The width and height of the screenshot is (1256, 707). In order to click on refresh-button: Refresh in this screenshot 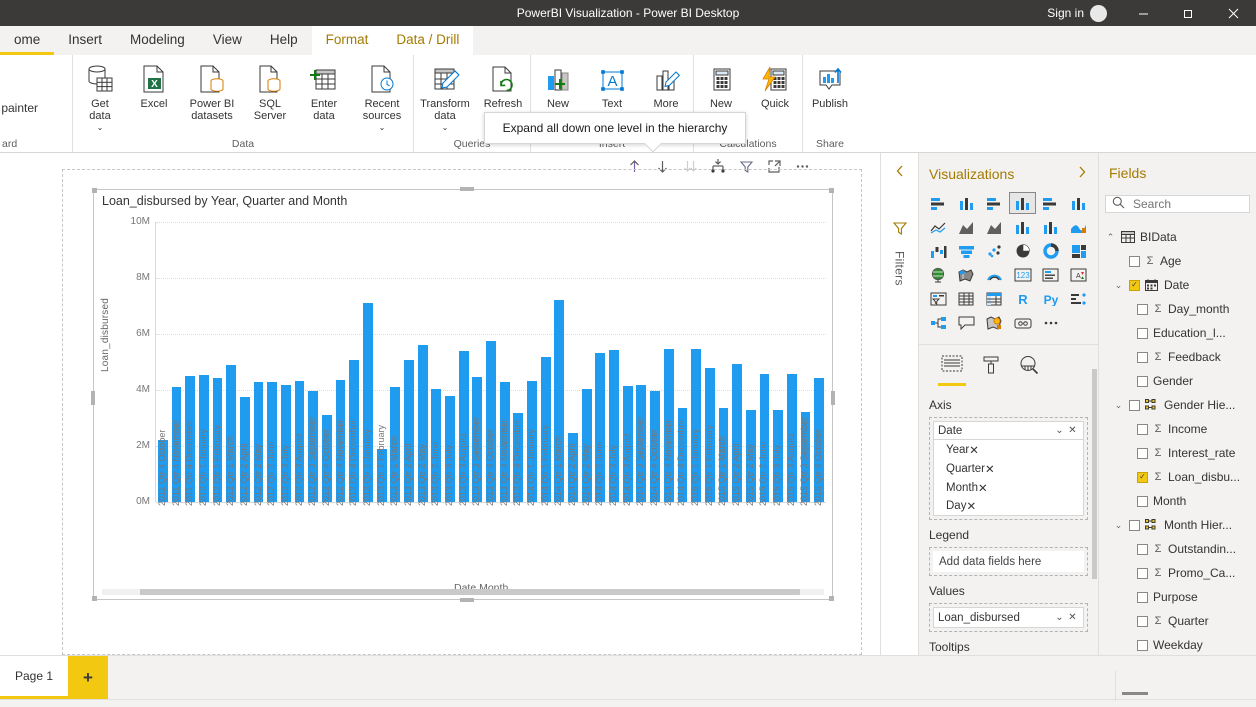, I will do `click(503, 84)`.